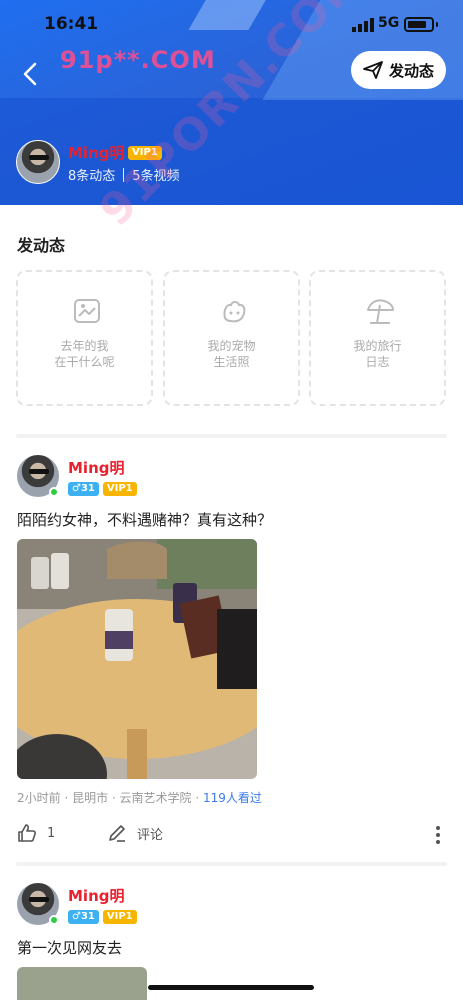 The image size is (463, 1000). I want to click on card-line2: 在干什么呢, so click(84, 362).